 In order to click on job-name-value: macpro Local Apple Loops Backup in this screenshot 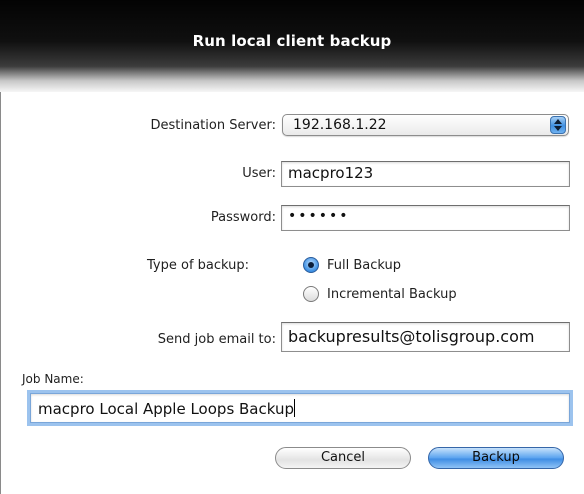, I will do `click(166, 409)`.